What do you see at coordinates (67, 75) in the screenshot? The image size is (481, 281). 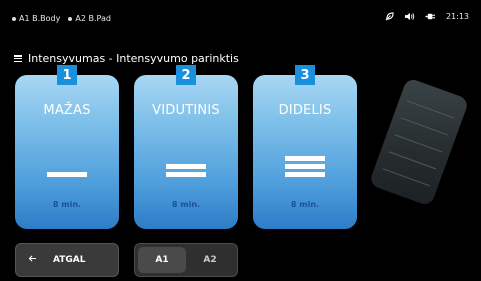 I see `card-number-badge: 1` at bounding box center [67, 75].